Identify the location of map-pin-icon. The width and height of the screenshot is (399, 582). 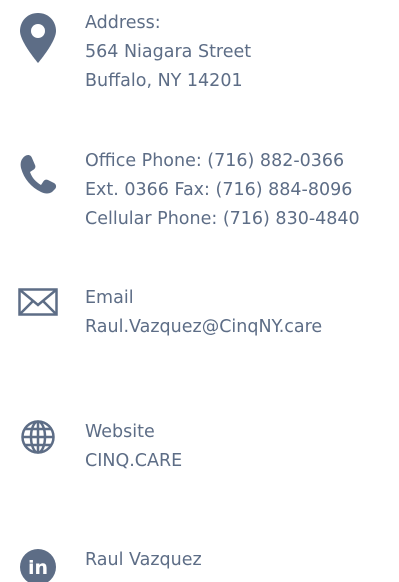
(38, 38).